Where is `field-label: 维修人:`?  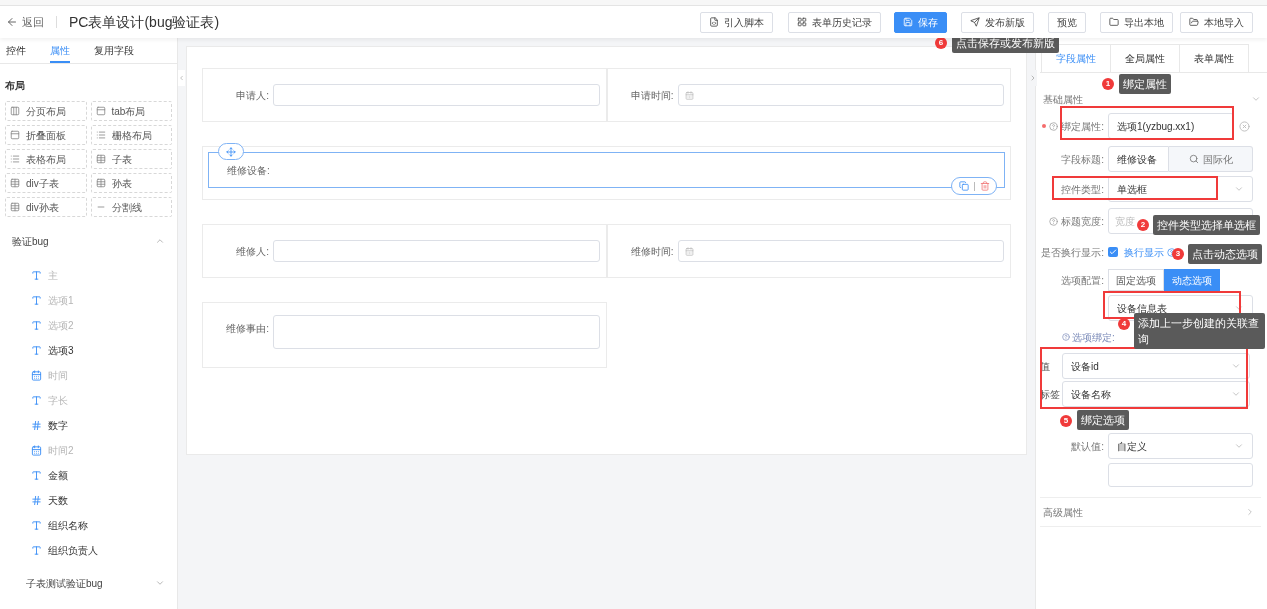 field-label: 维修人: is located at coordinates (252, 251).